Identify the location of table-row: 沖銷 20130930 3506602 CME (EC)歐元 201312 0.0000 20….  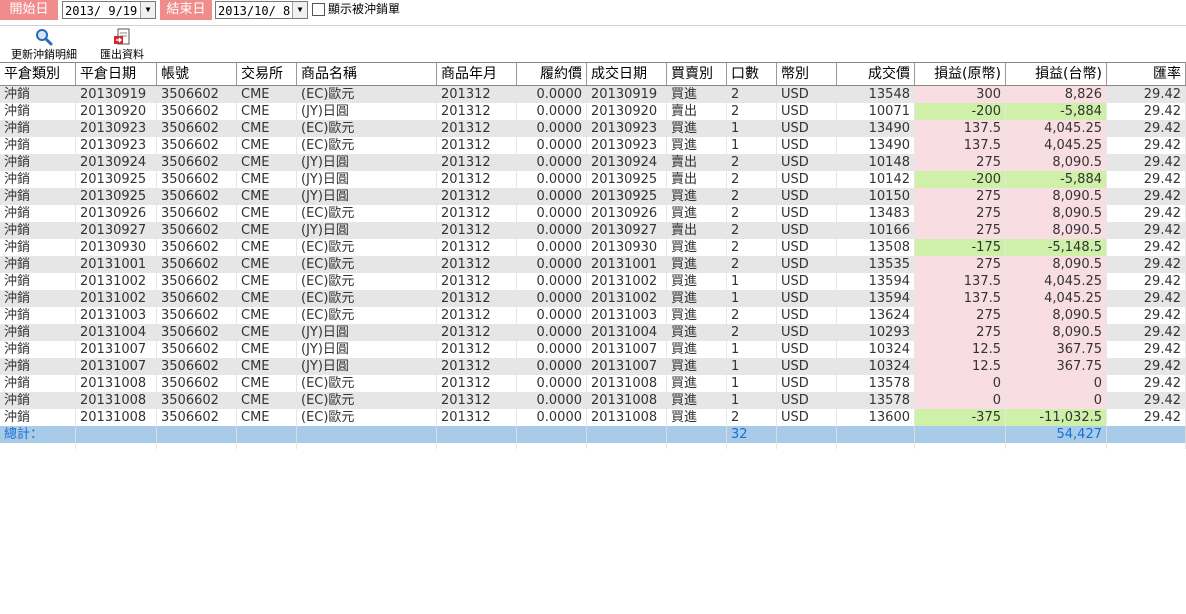
(593, 247).